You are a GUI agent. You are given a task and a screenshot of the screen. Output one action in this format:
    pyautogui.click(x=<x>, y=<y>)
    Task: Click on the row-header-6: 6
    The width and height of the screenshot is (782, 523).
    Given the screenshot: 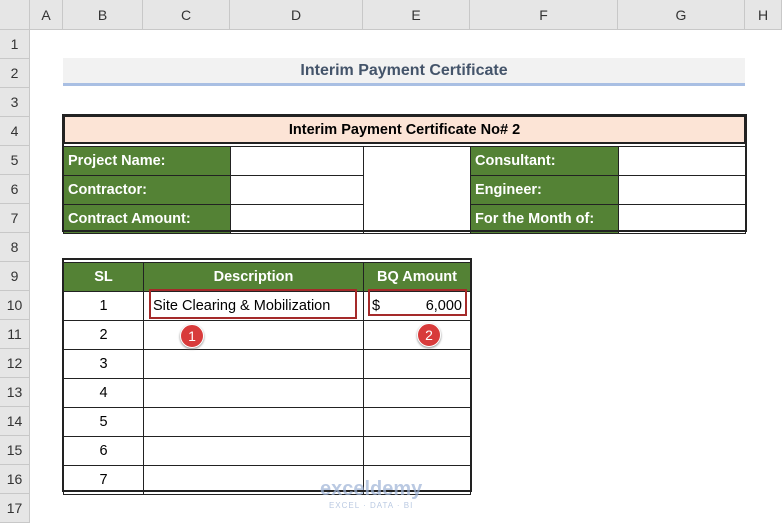 What is the action you would take?
    pyautogui.click(x=15, y=189)
    